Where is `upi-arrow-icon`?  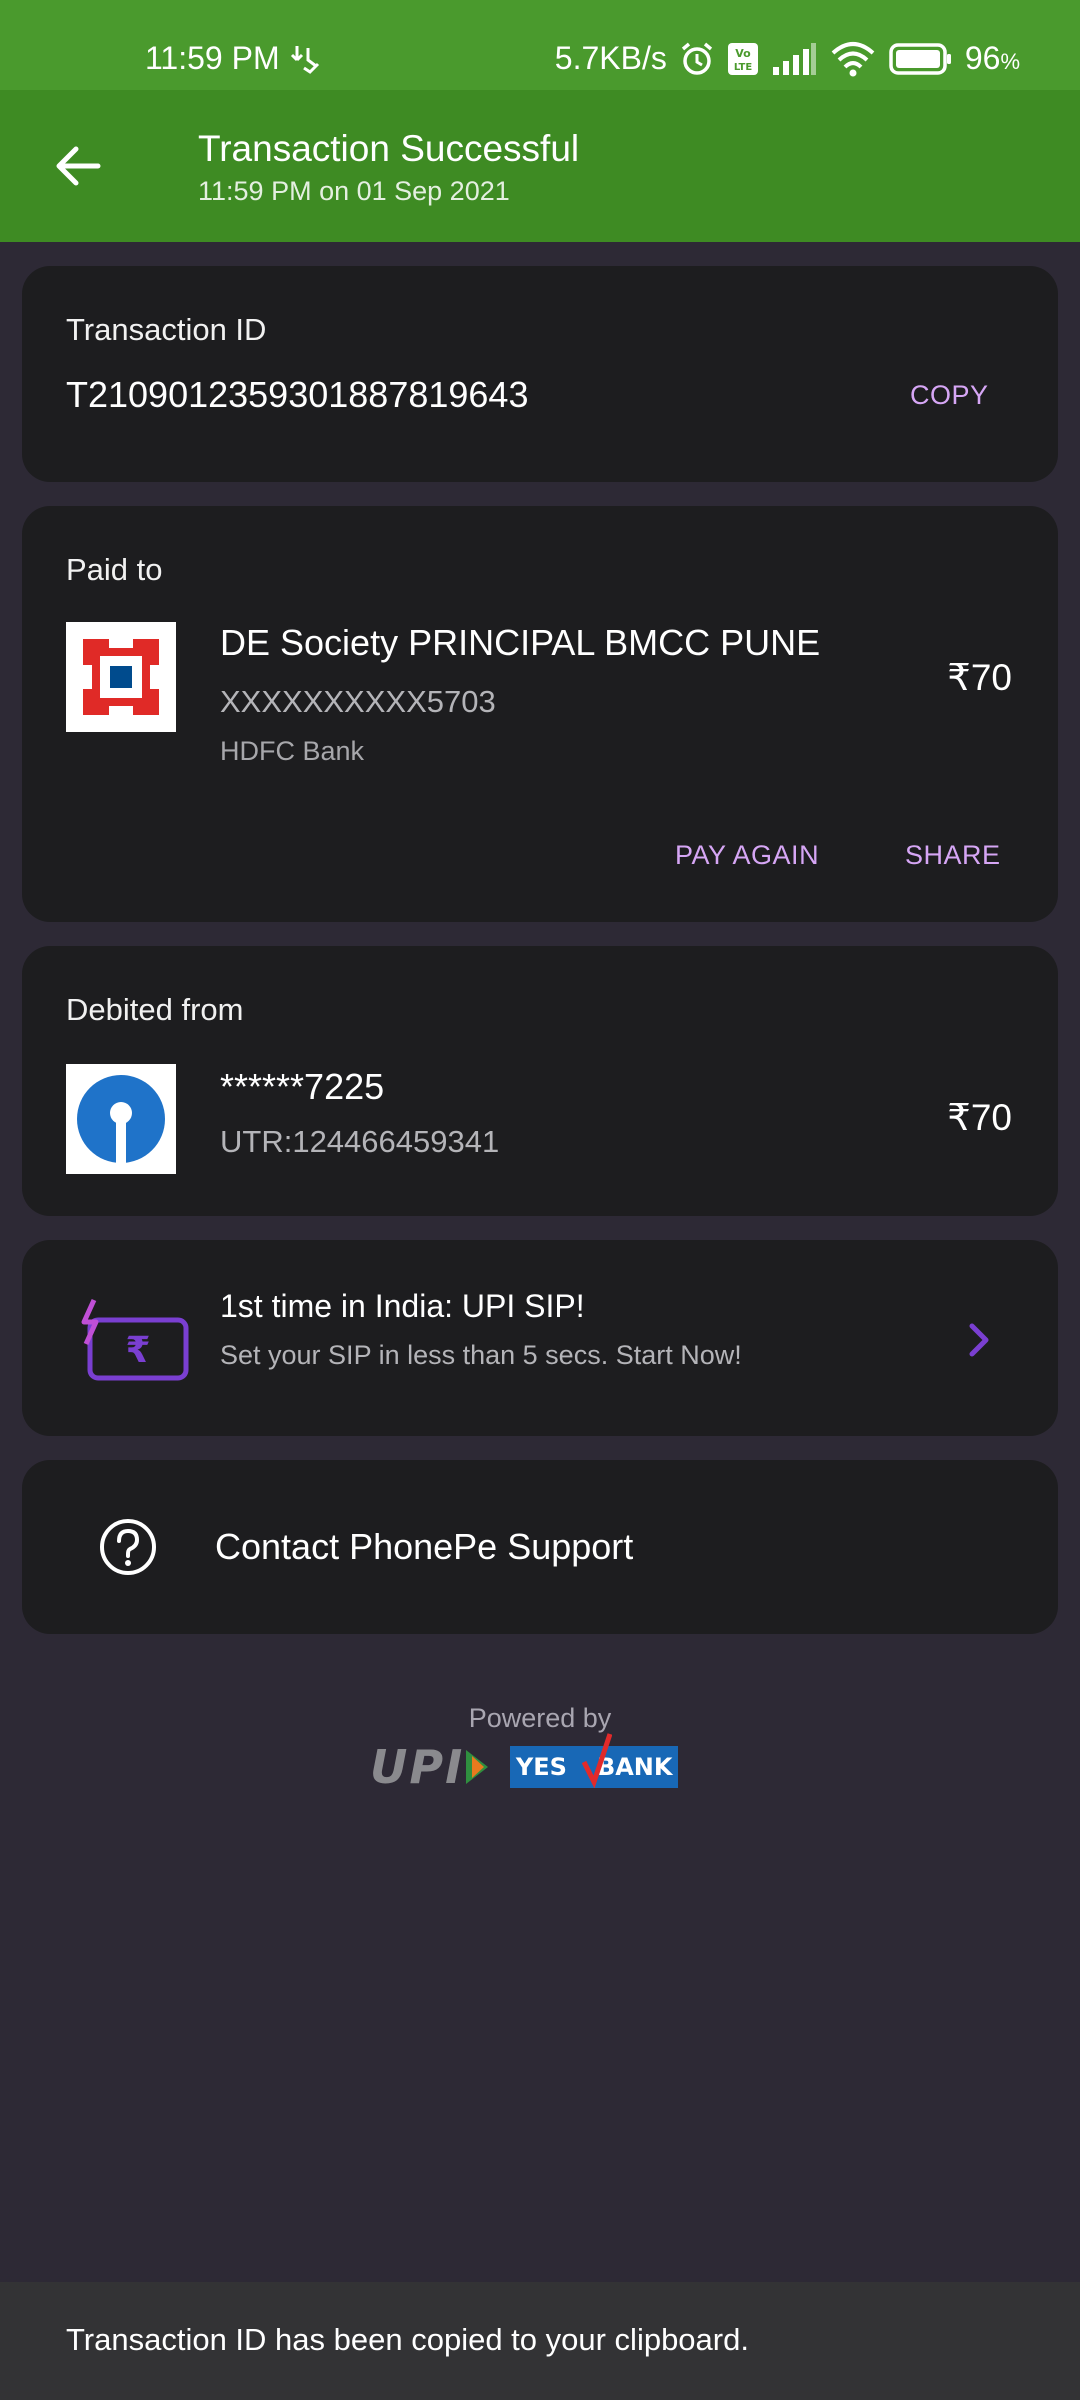
upi-arrow-icon is located at coordinates (477, 1767).